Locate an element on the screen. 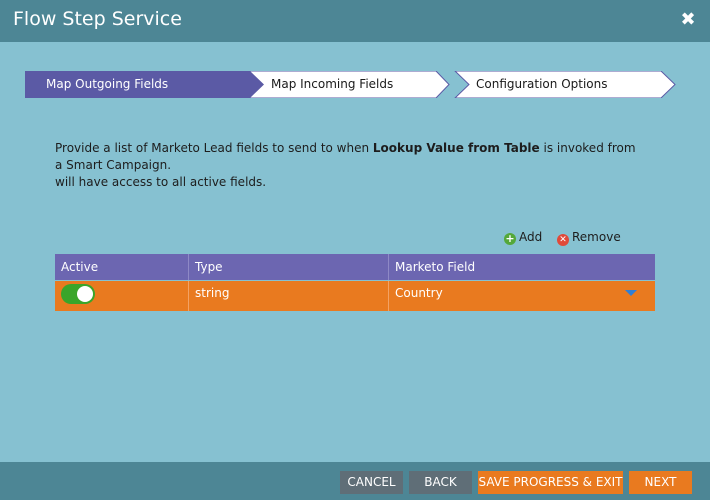 The image size is (710, 500). add-label: Add is located at coordinates (531, 237).